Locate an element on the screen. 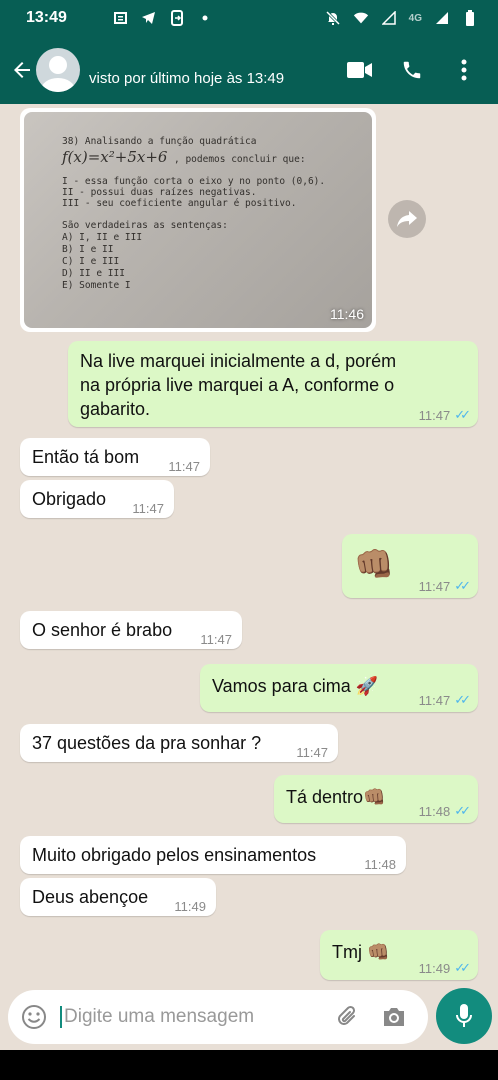  message-composer is located at coordinates (218, 1017).